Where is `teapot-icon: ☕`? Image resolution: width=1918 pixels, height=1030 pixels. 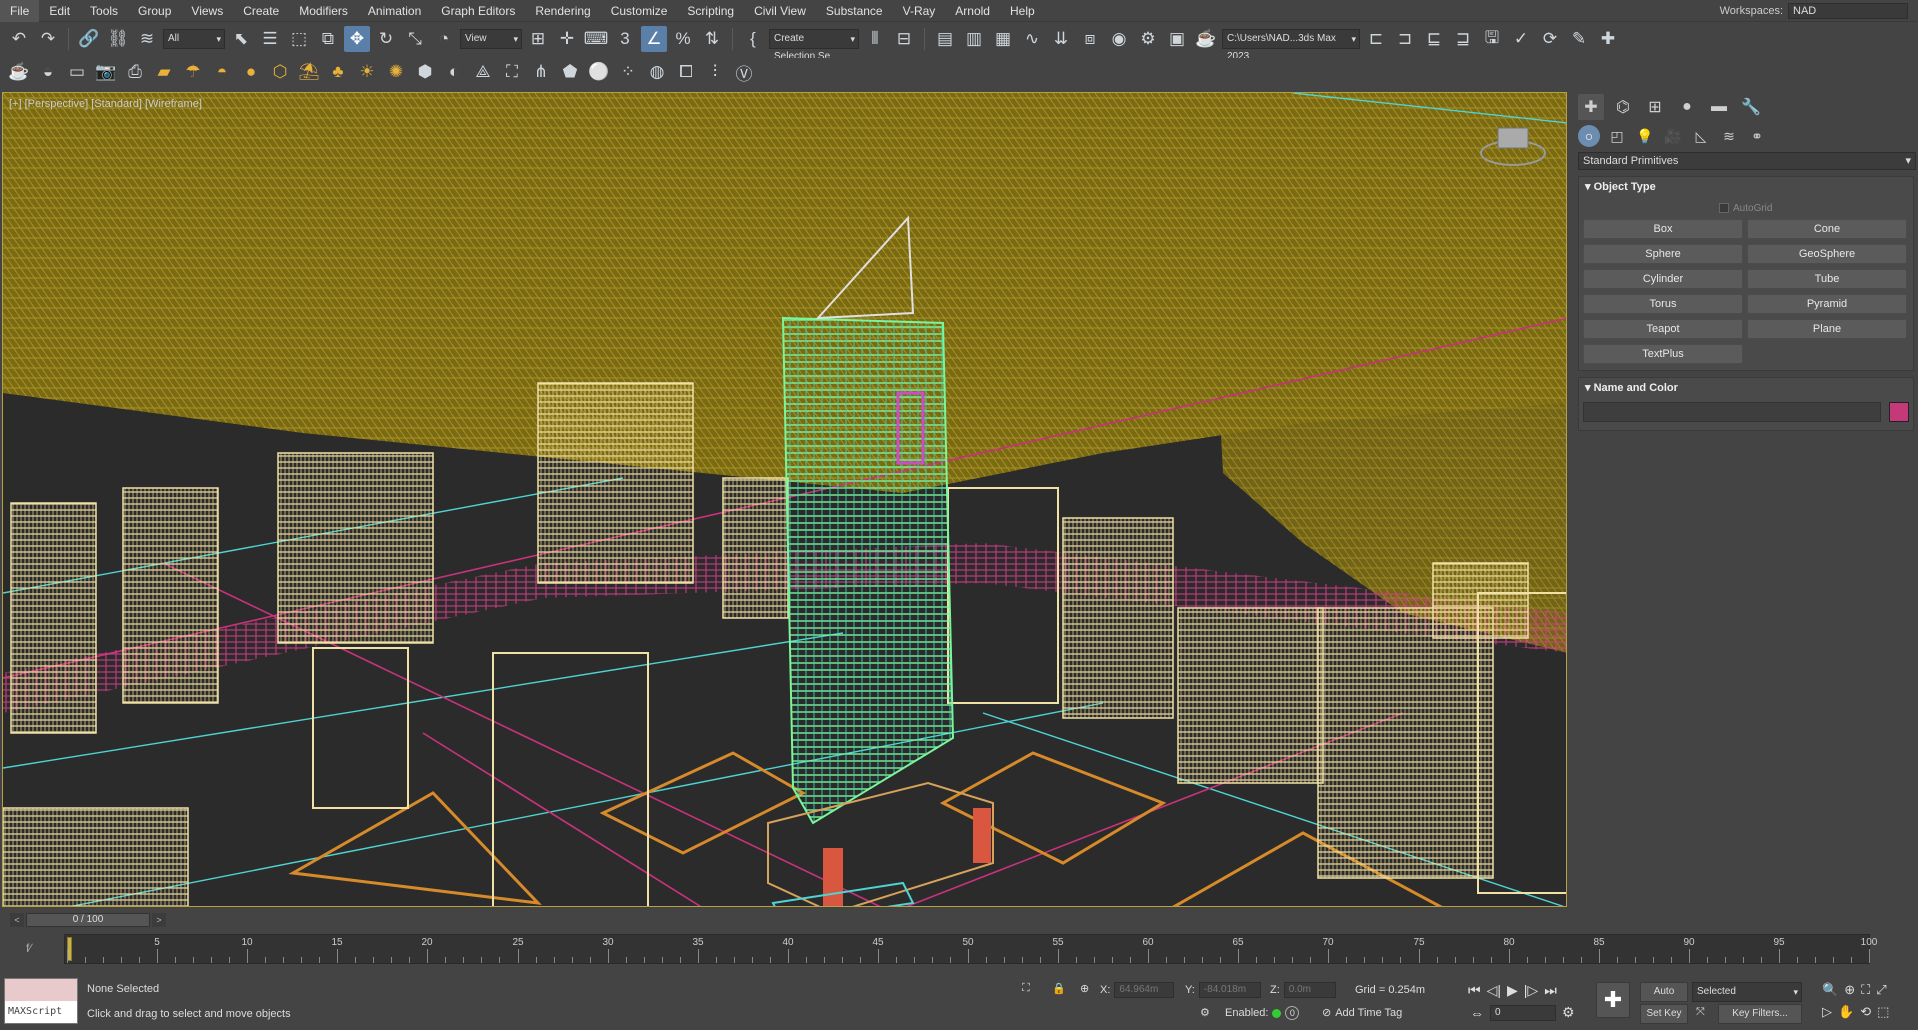
teapot-icon: ☕ is located at coordinates (19, 72).